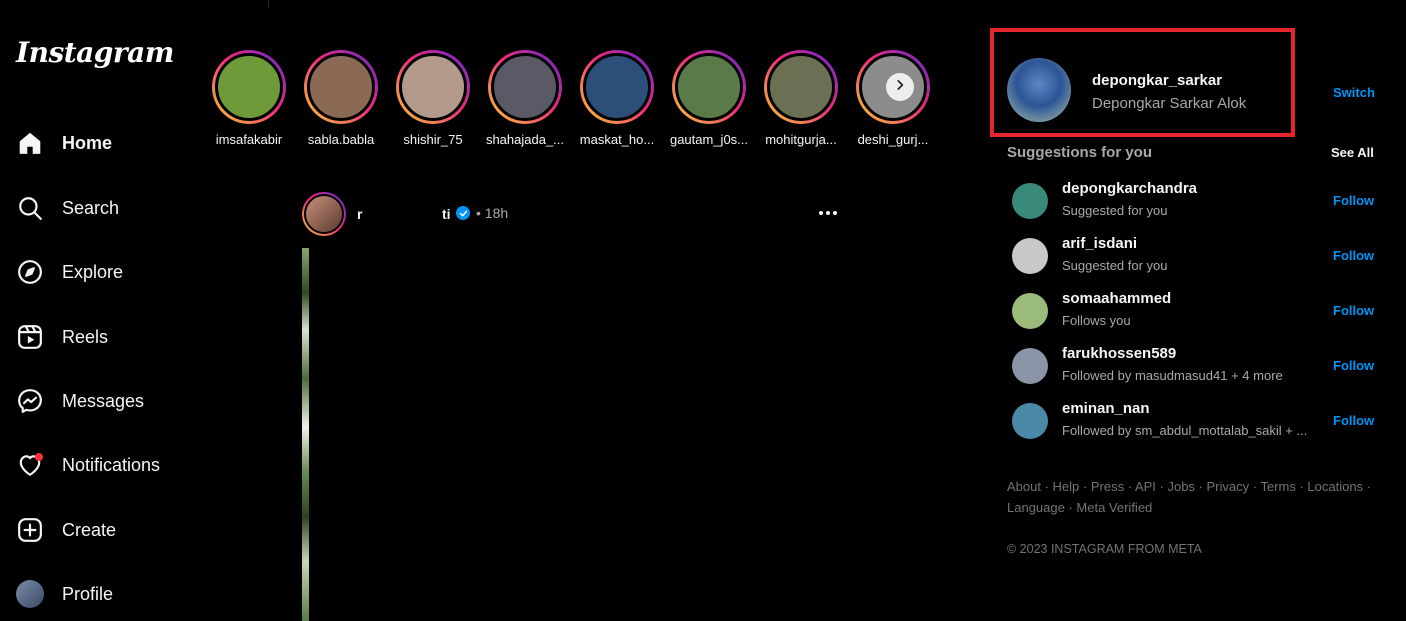  I want to click on suggestion-username: farukhossen589, so click(1119, 353).